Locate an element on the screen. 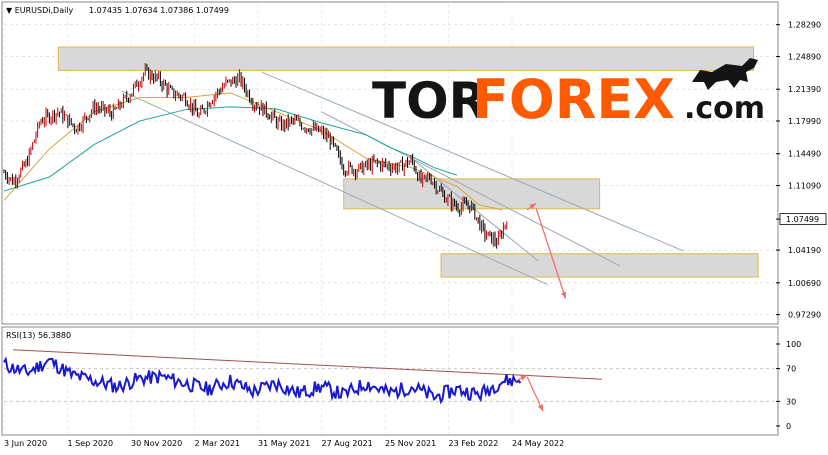 The width and height of the screenshot is (828, 455). y-tick-label: 0.97290 is located at coordinates (804, 315).